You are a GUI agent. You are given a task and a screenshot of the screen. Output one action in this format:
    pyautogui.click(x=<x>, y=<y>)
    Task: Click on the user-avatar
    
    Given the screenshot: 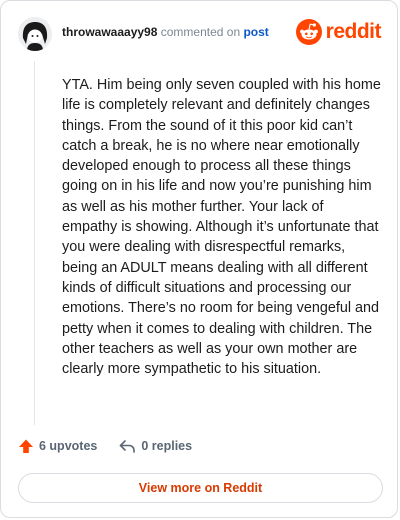 What is the action you would take?
    pyautogui.click(x=35, y=34)
    